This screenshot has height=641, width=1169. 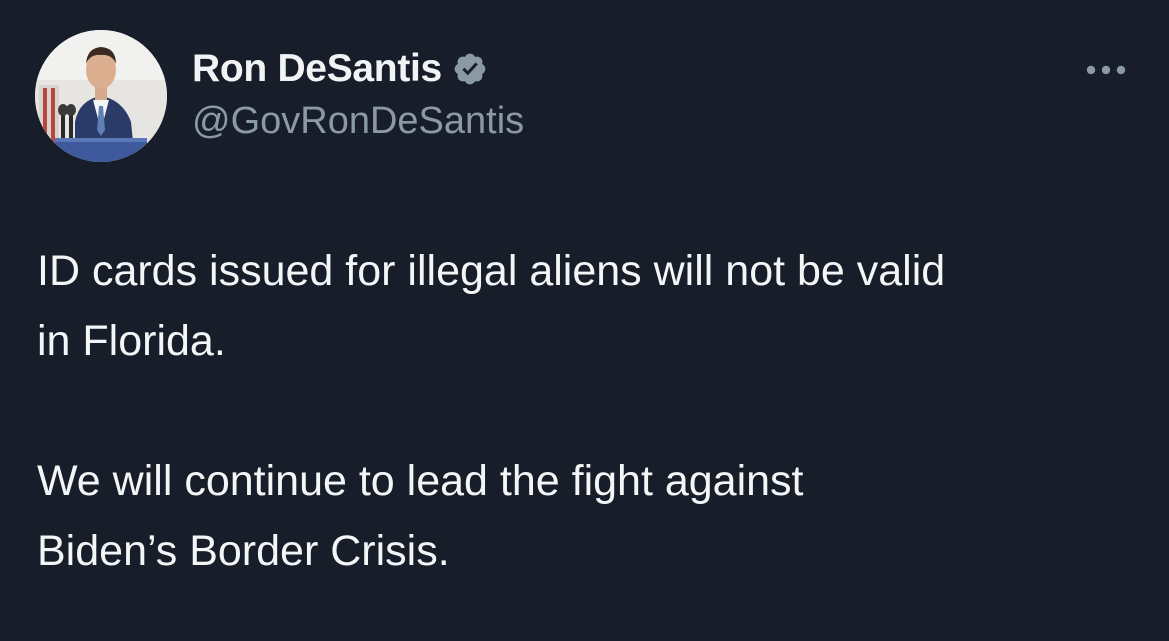 I want to click on tweet-line: in Florida., so click(x=131, y=341).